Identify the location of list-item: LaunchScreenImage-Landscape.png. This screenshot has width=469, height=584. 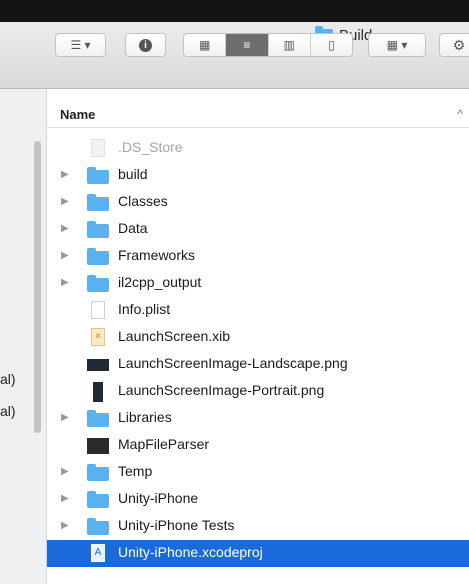
(258, 364).